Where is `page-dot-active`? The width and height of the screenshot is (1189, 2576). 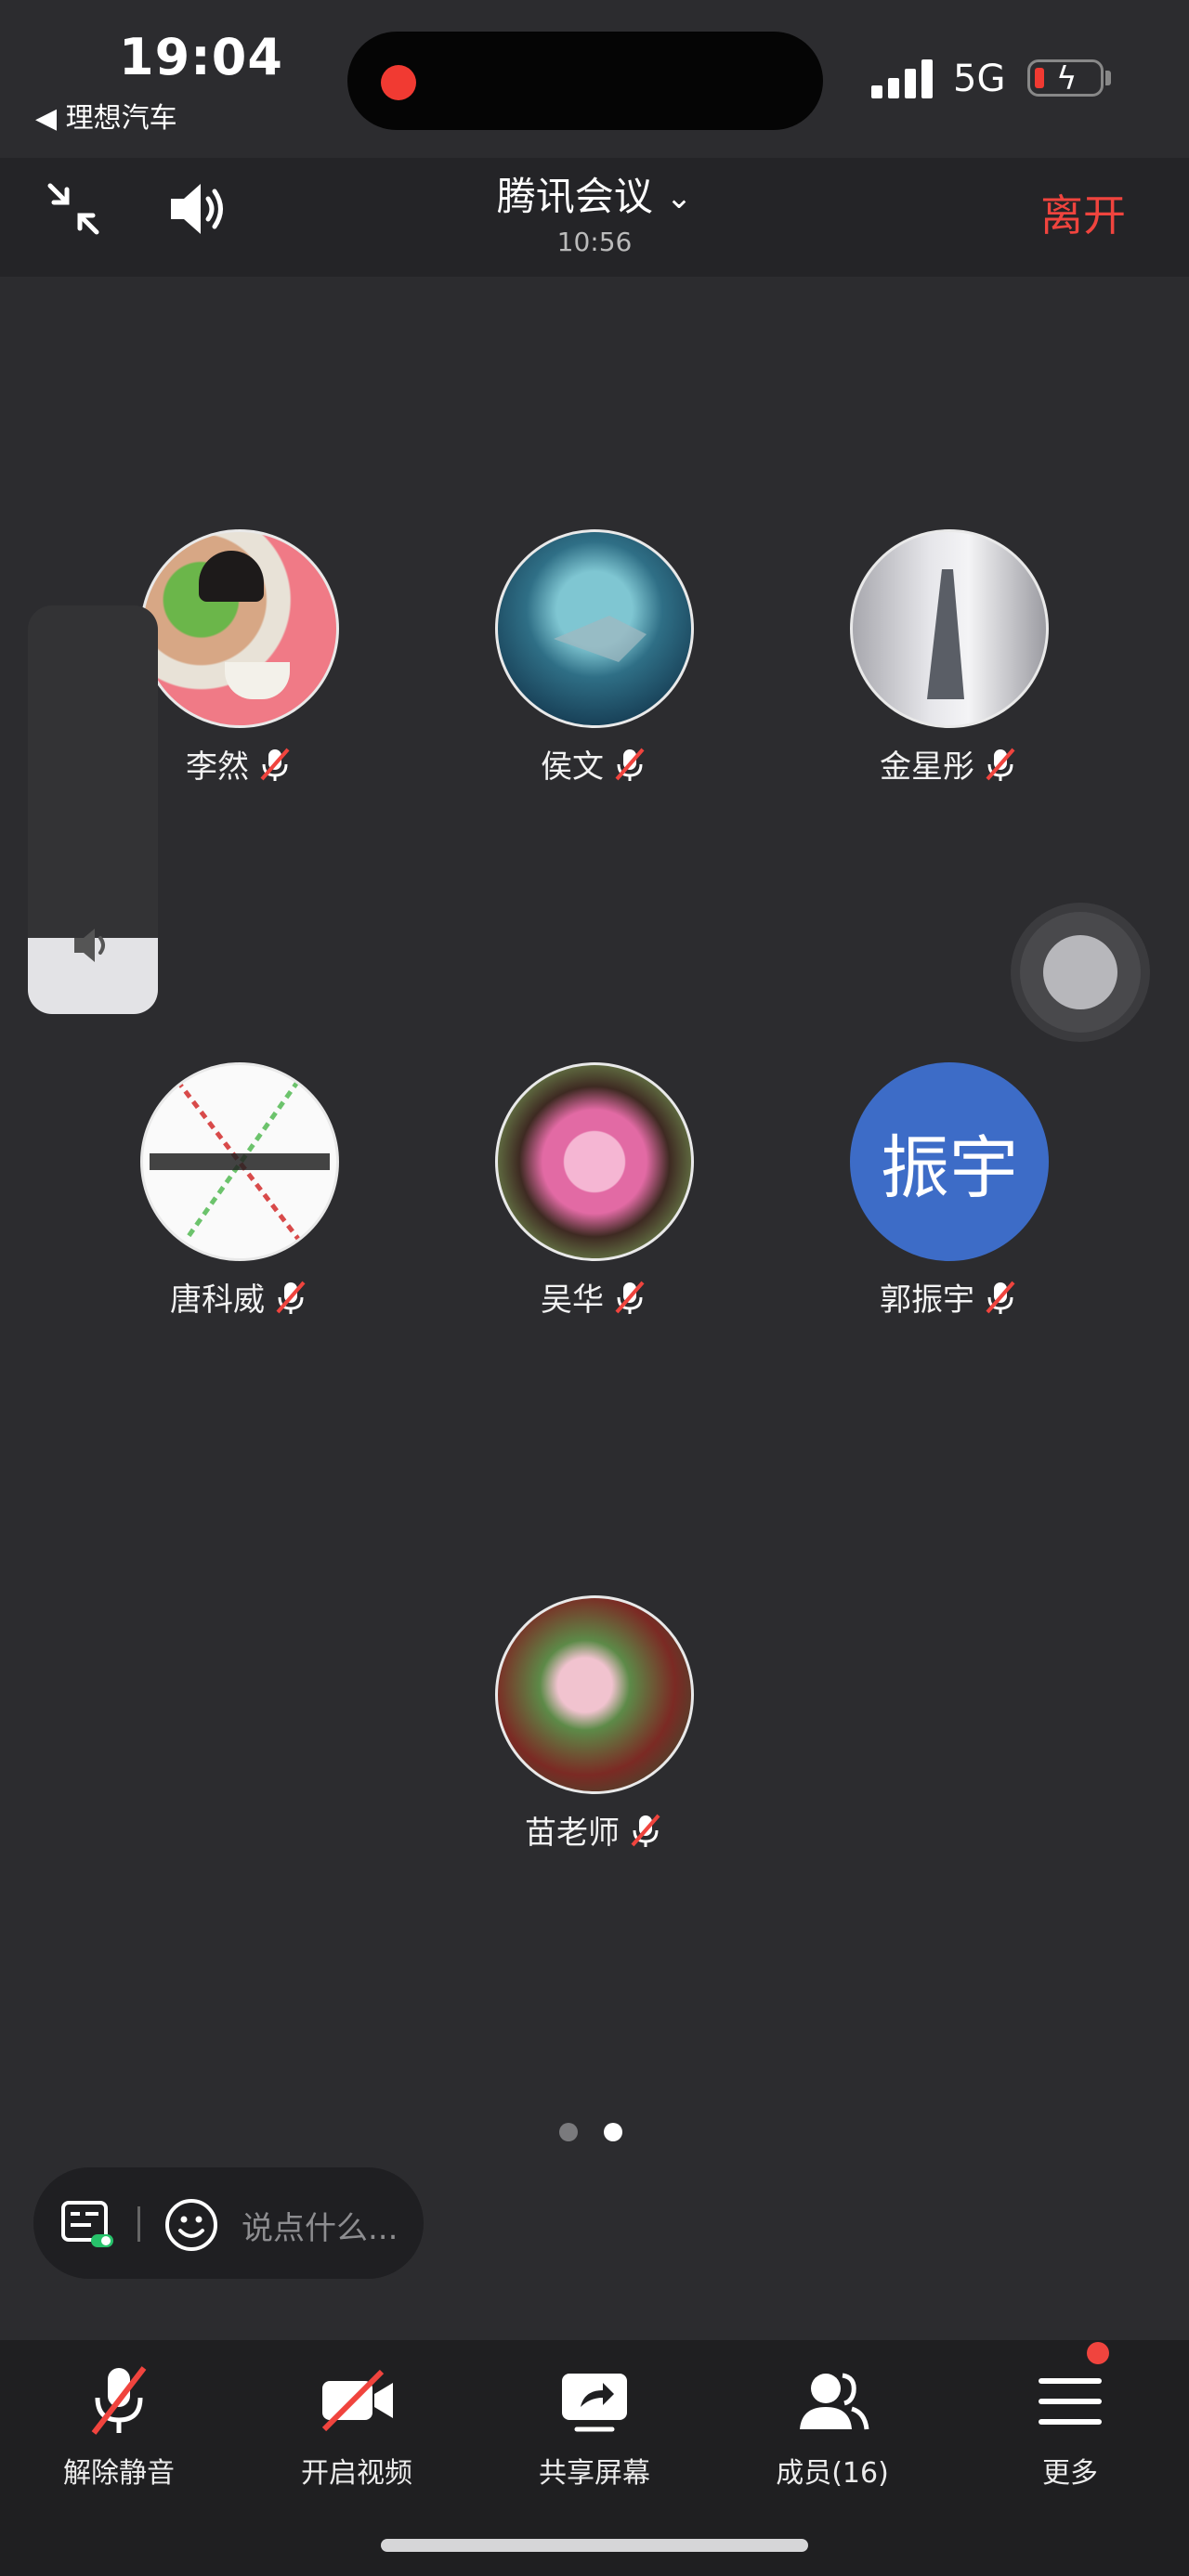
page-dot-active is located at coordinates (613, 2132).